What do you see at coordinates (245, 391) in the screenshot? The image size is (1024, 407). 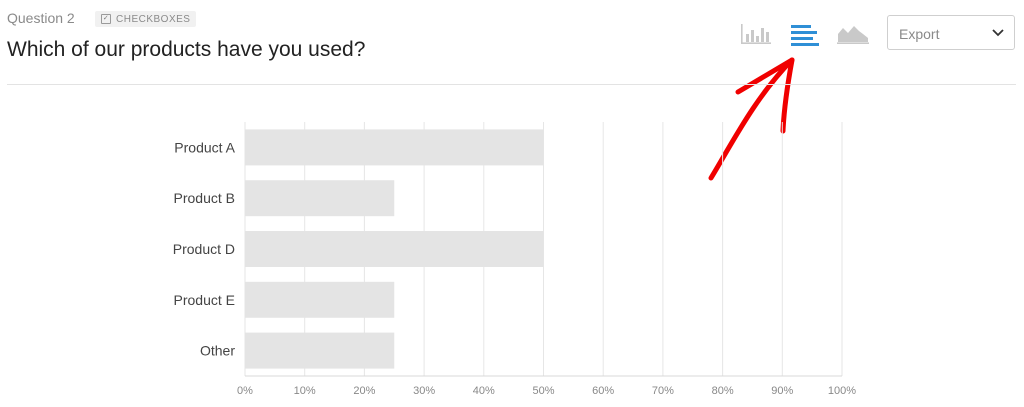 I see `x-tick-label: 0%` at bounding box center [245, 391].